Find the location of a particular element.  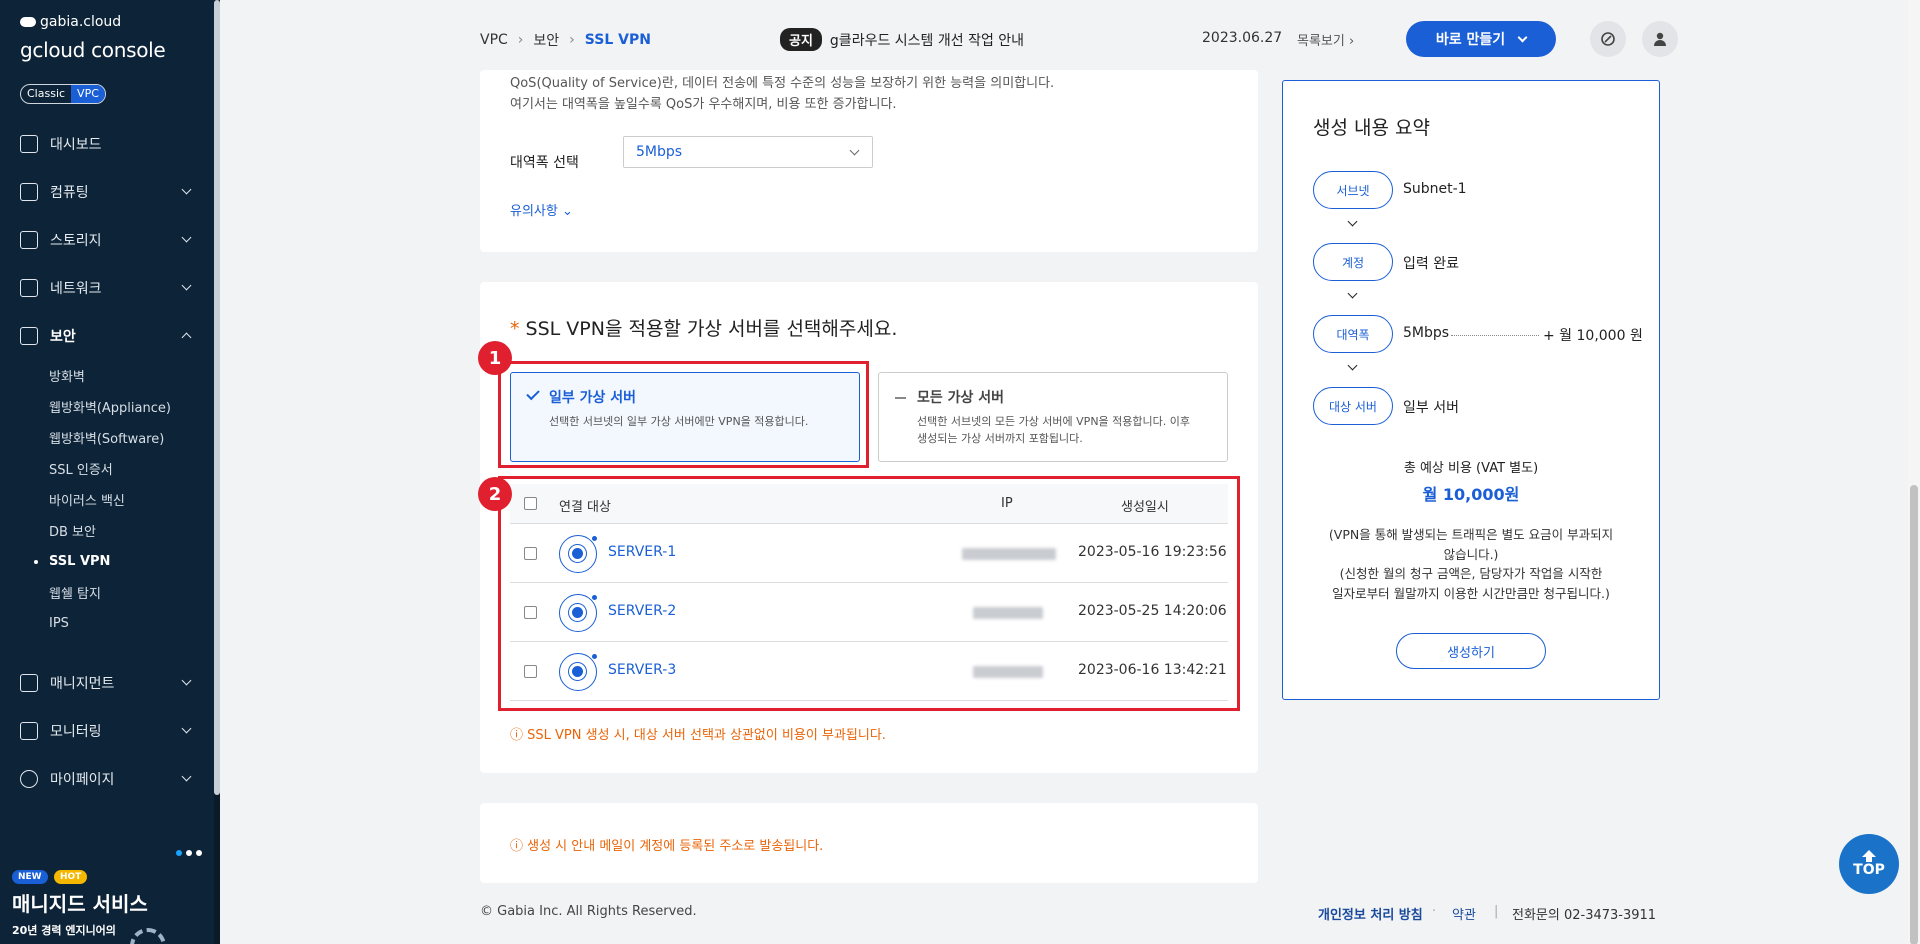

notice-tag: 공지 is located at coordinates (801, 39).